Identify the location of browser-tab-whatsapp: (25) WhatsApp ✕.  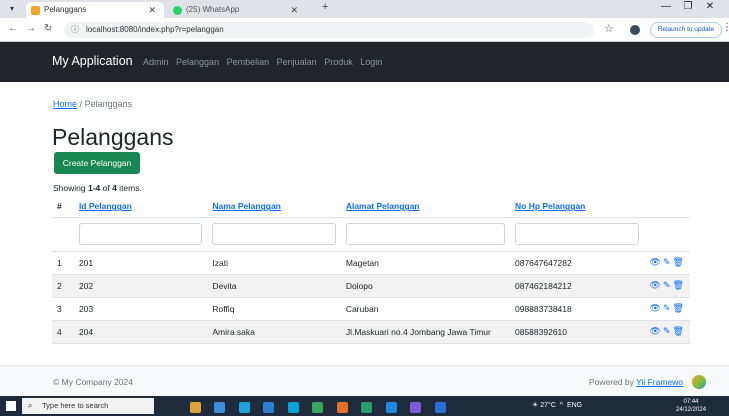
(237, 10).